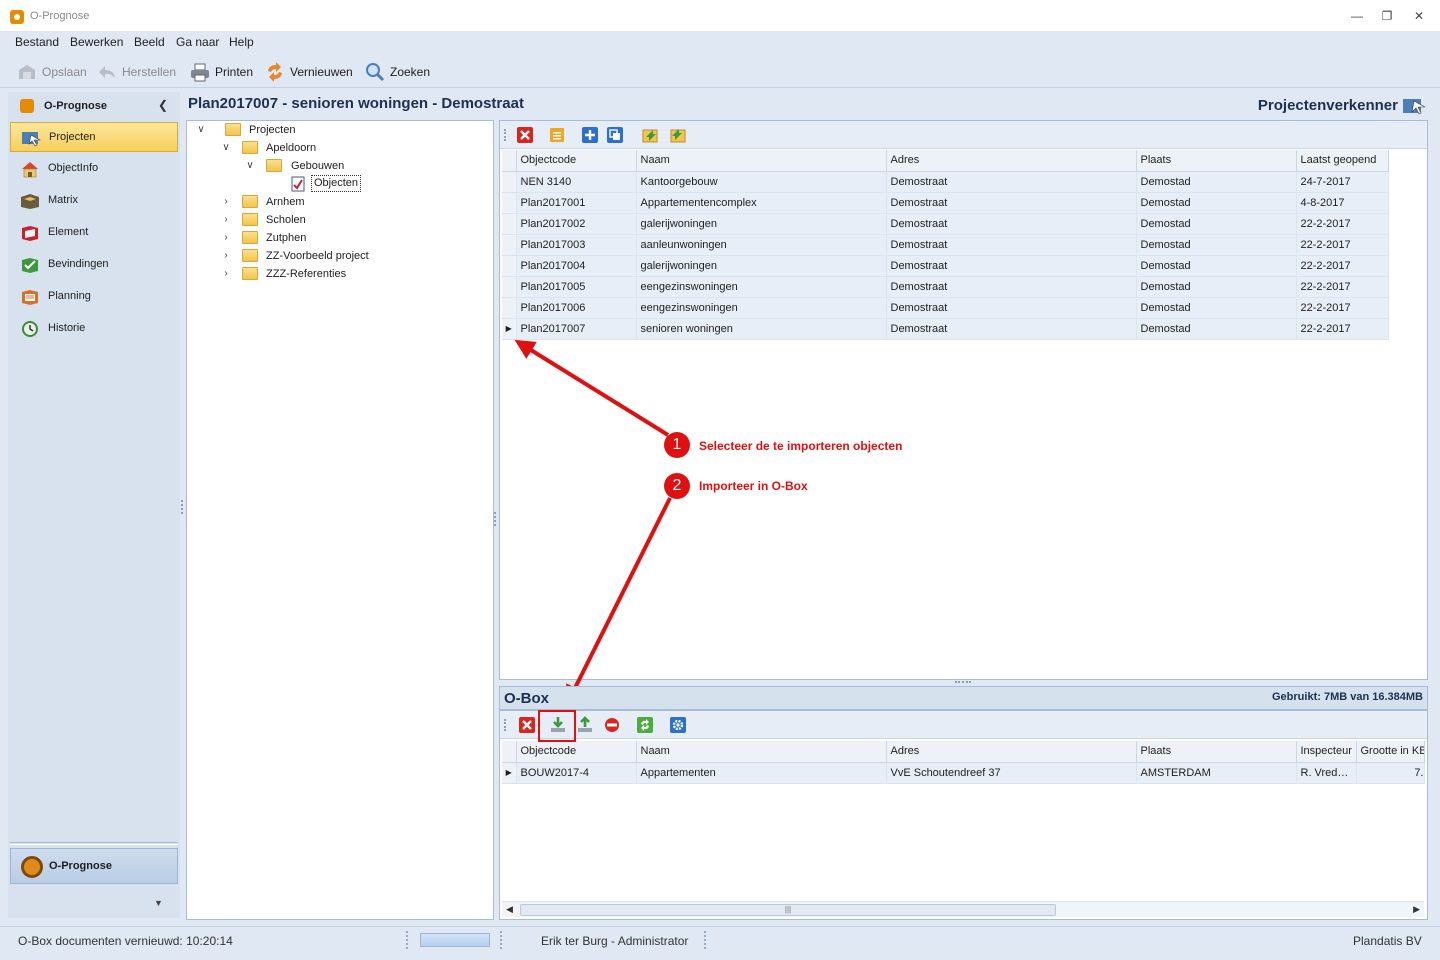  Describe the element at coordinates (576, 773) in the screenshot. I see `table-cell: BOUW2017-4` at that location.